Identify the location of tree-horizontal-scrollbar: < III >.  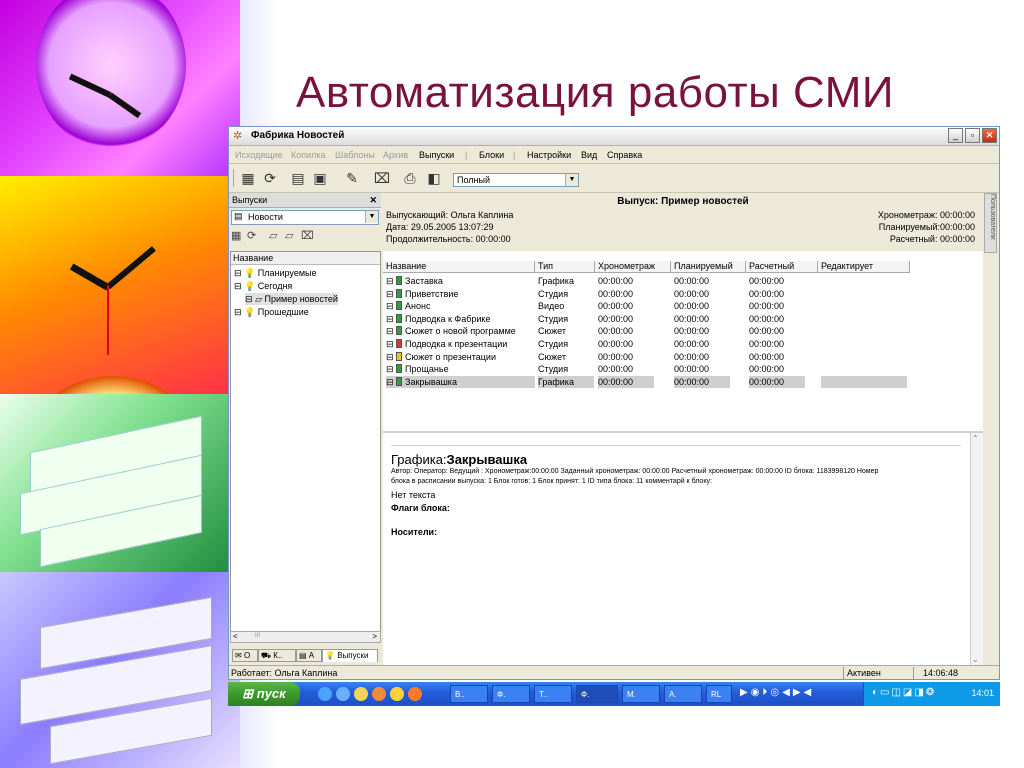
(305, 637).